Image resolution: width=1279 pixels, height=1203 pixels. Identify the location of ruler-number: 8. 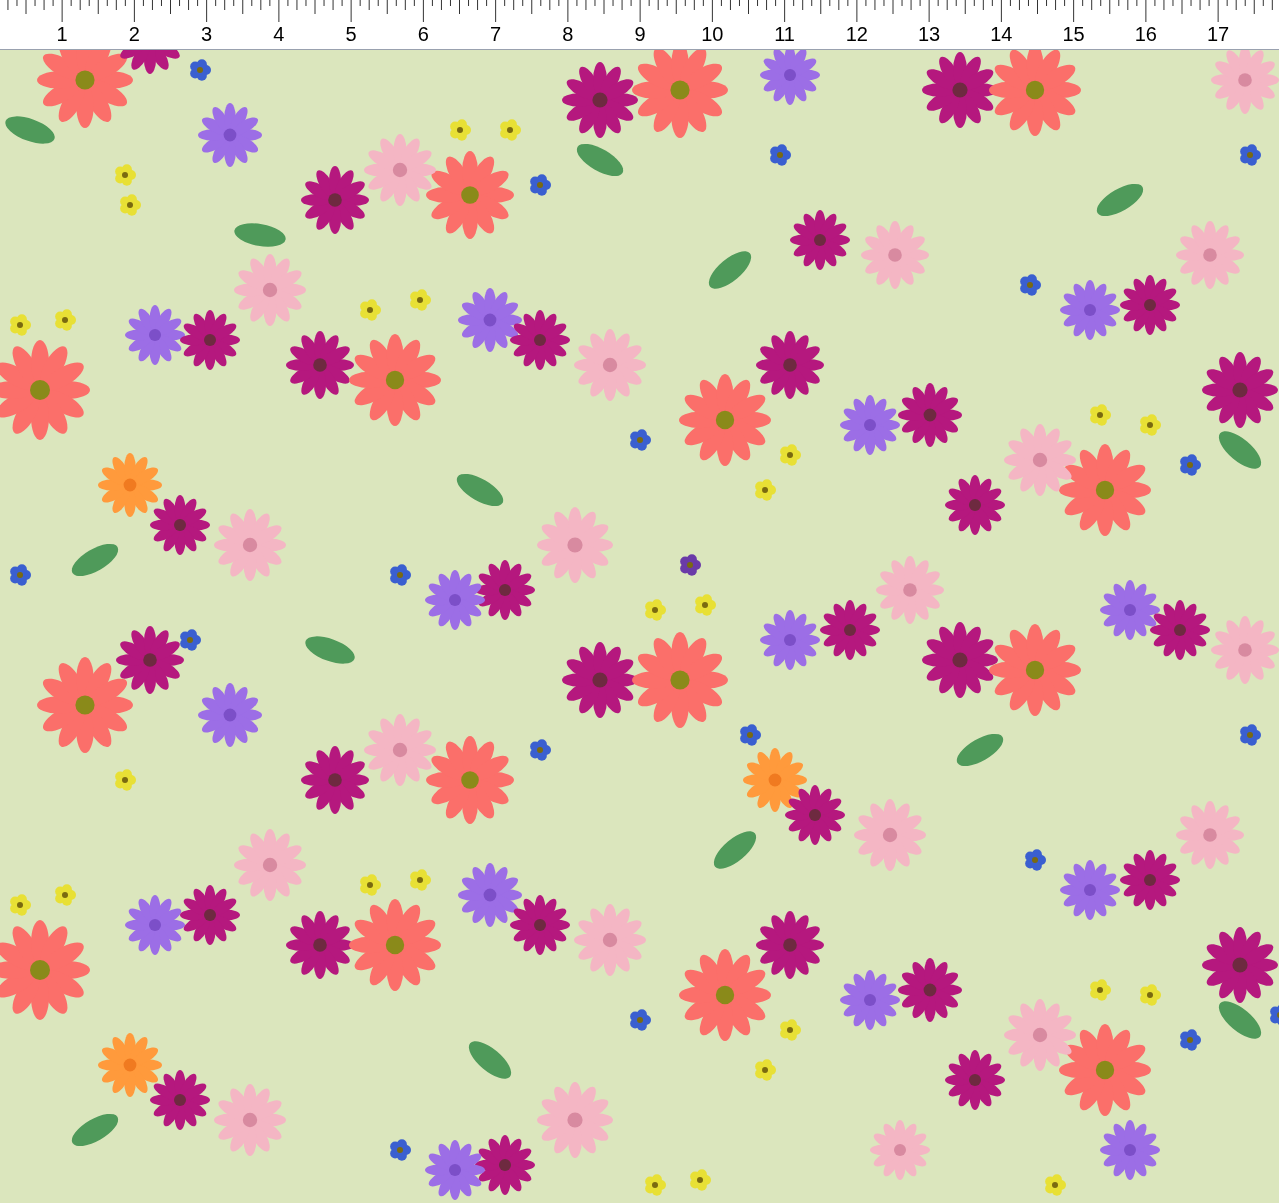
(568, 34).